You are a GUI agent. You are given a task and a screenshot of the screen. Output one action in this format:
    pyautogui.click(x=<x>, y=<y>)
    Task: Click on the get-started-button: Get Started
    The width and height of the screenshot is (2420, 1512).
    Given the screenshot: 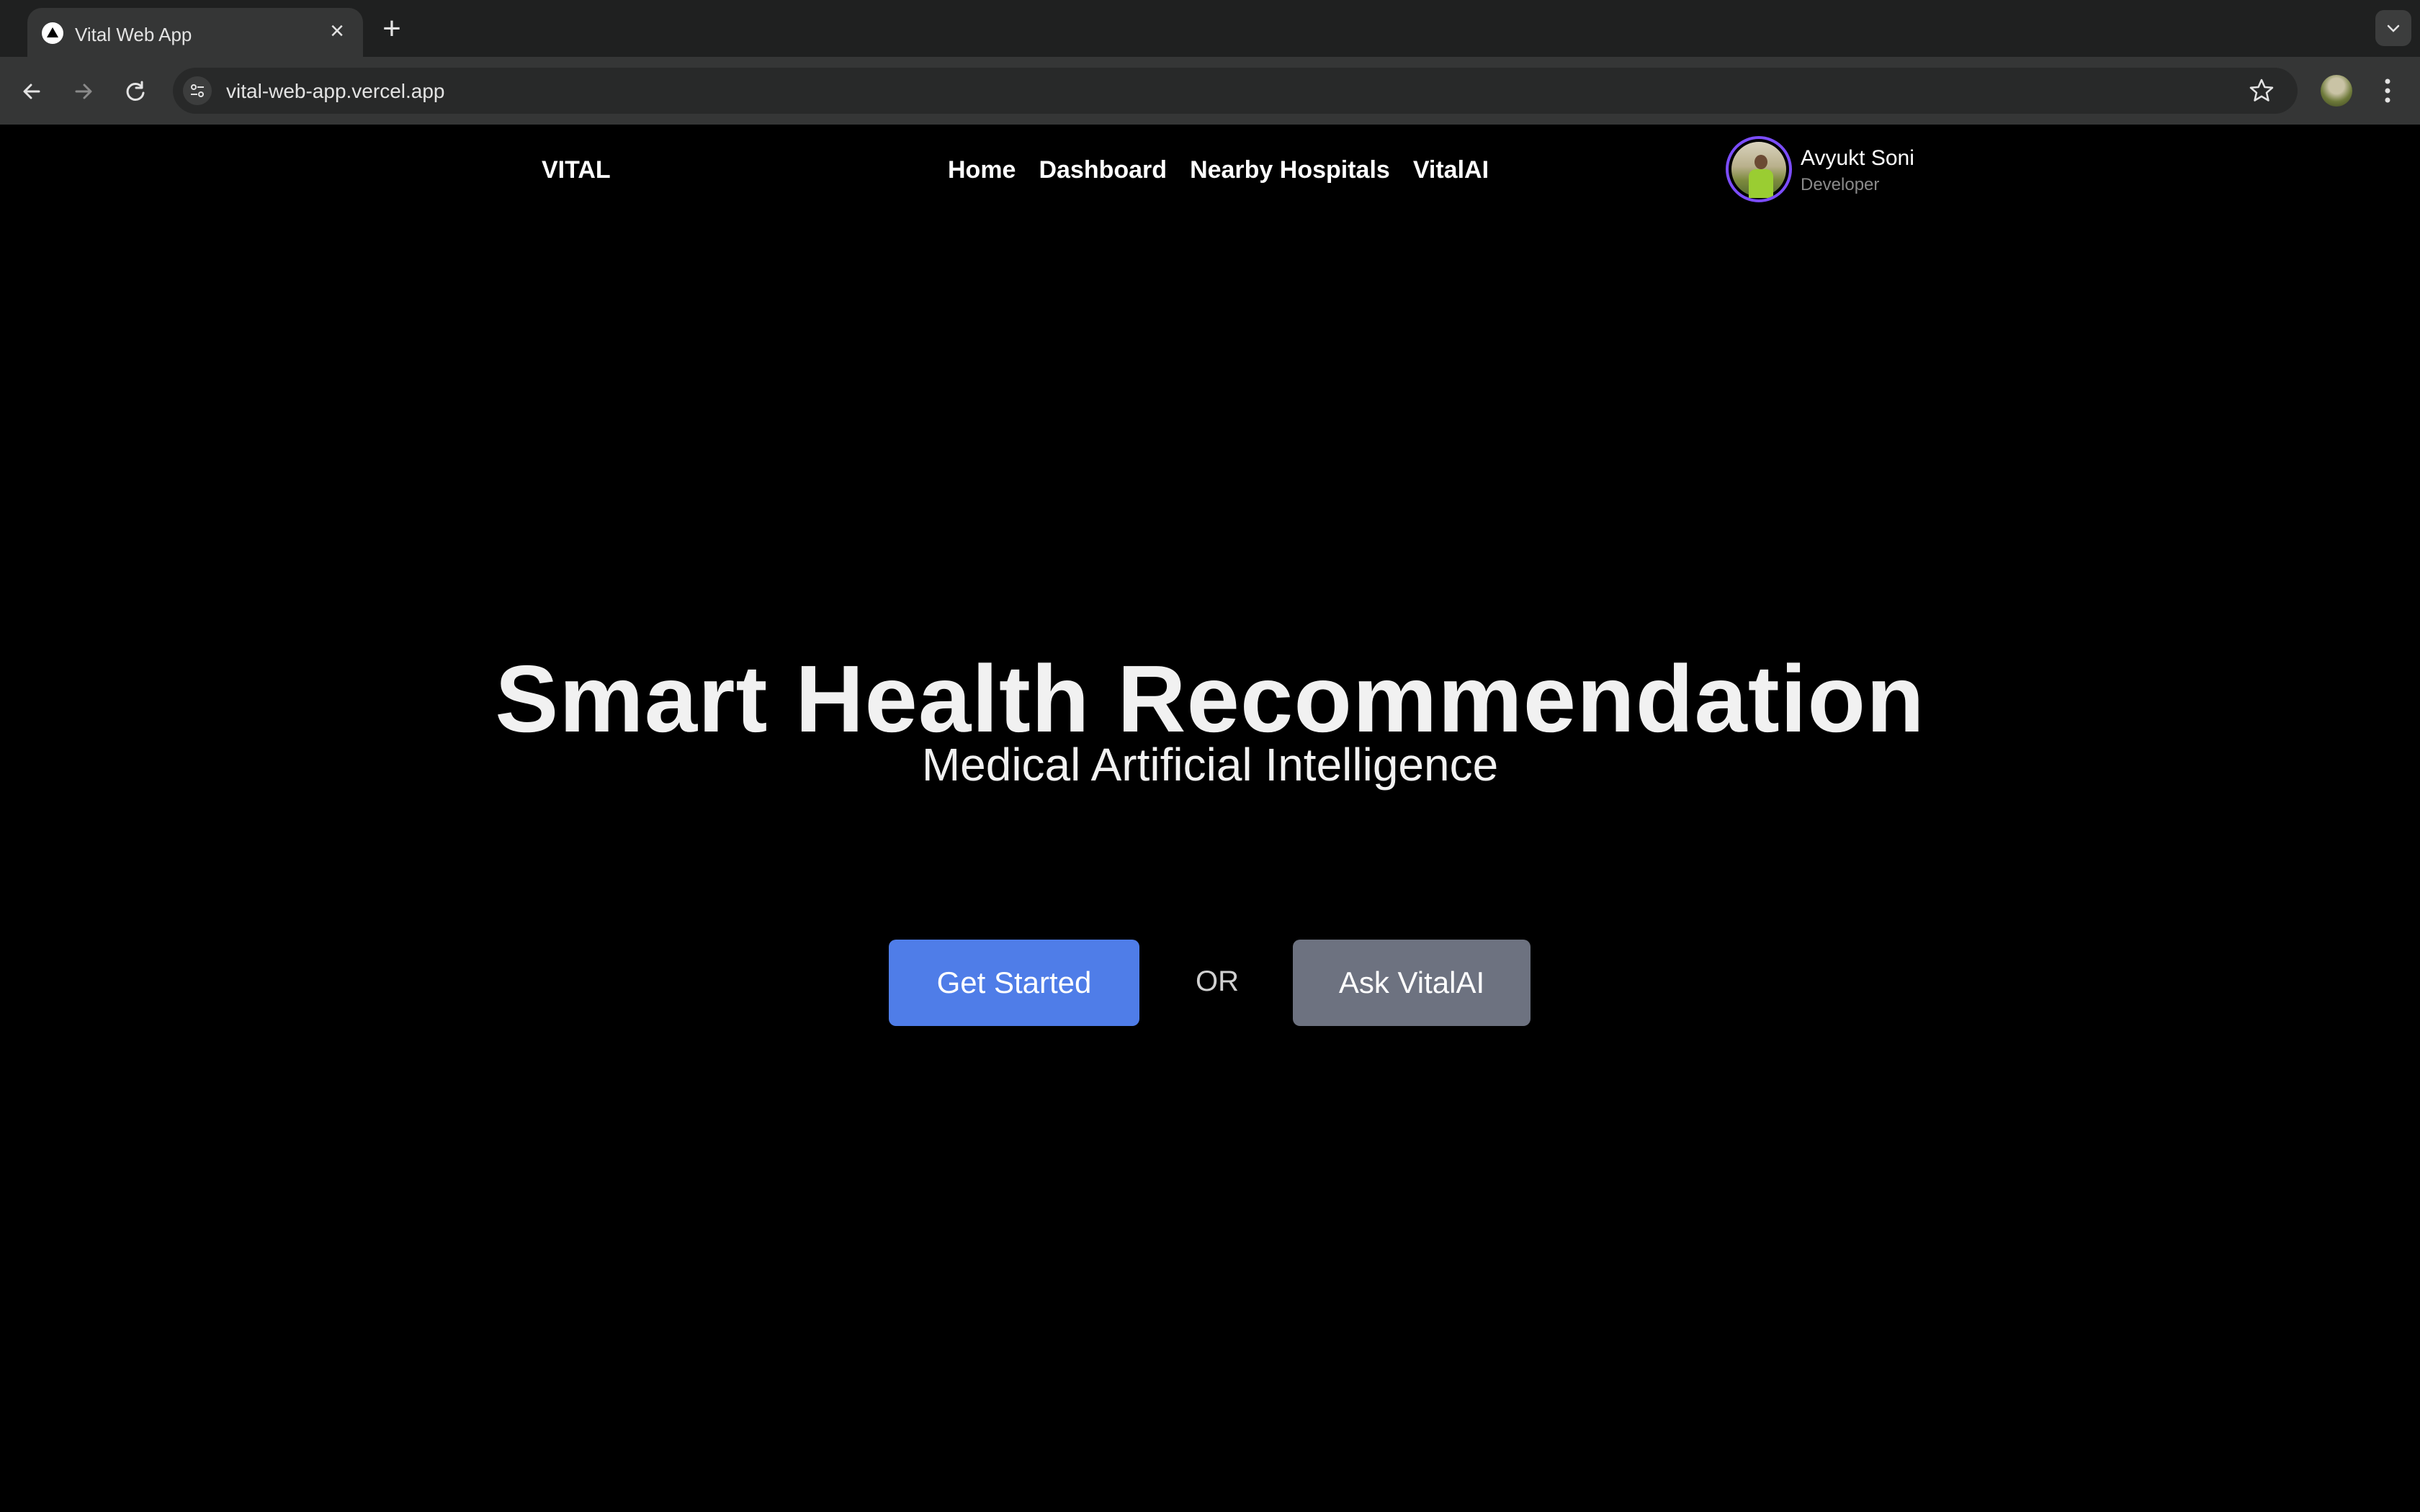 What is the action you would take?
    pyautogui.click(x=1014, y=983)
    